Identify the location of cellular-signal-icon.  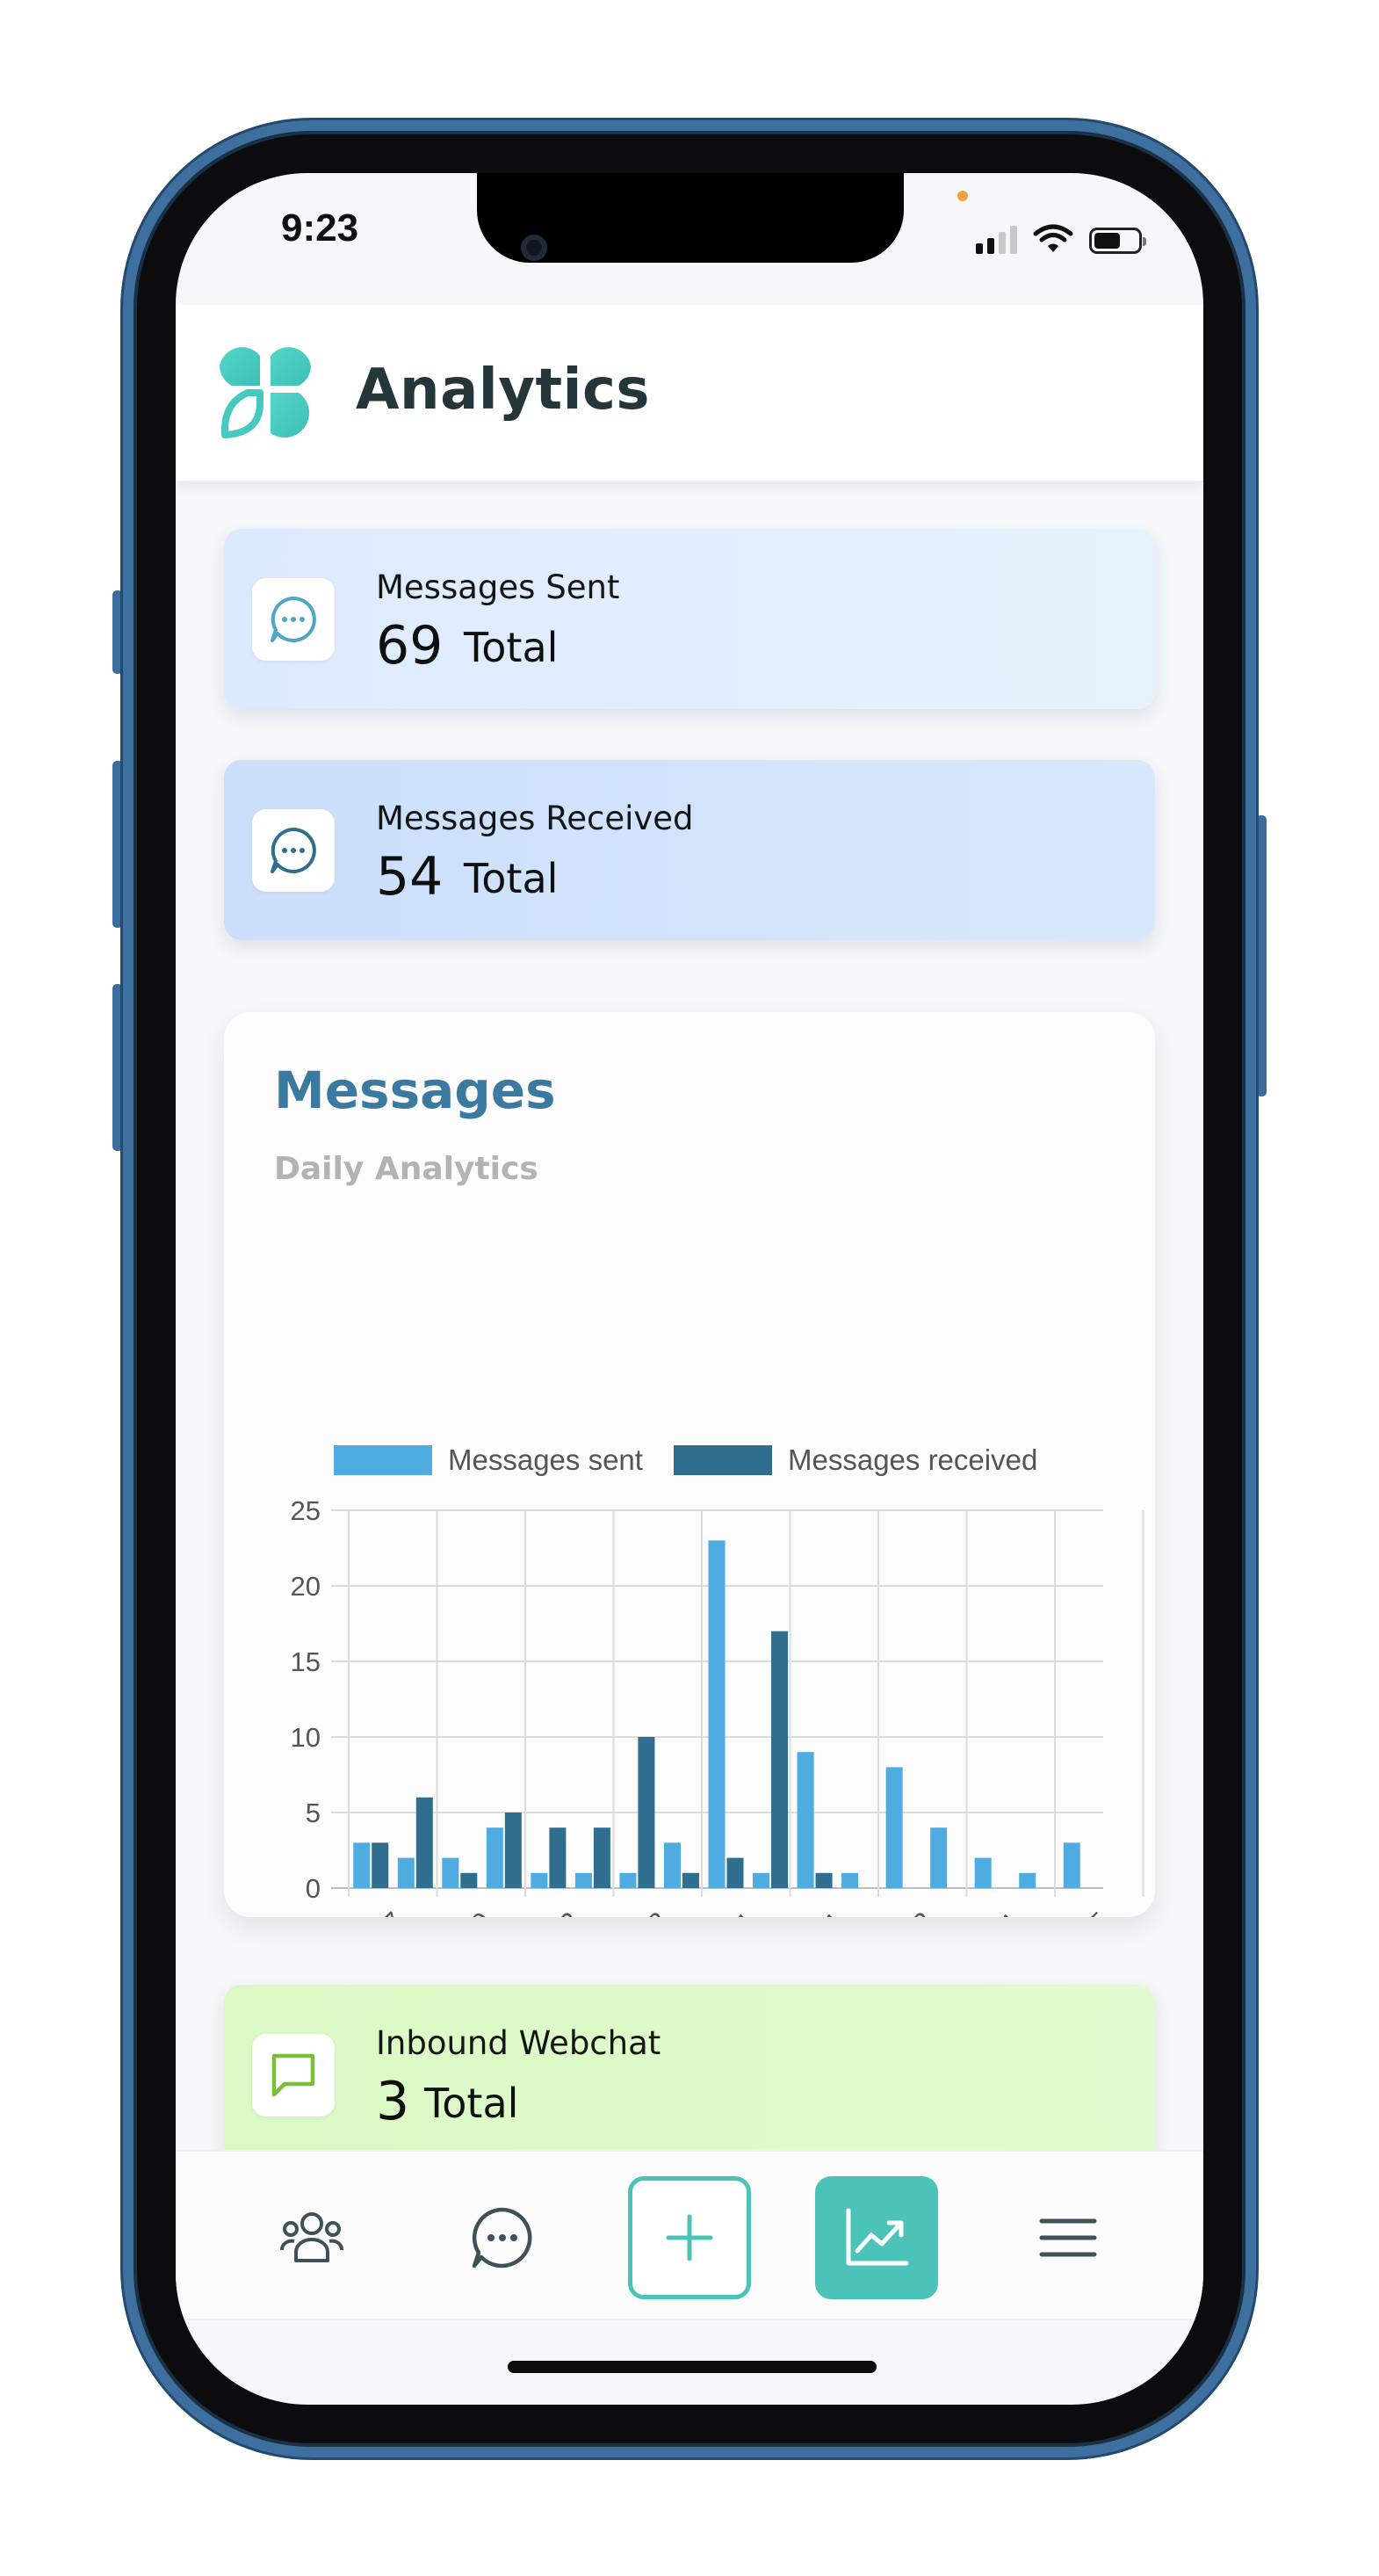
(997, 239).